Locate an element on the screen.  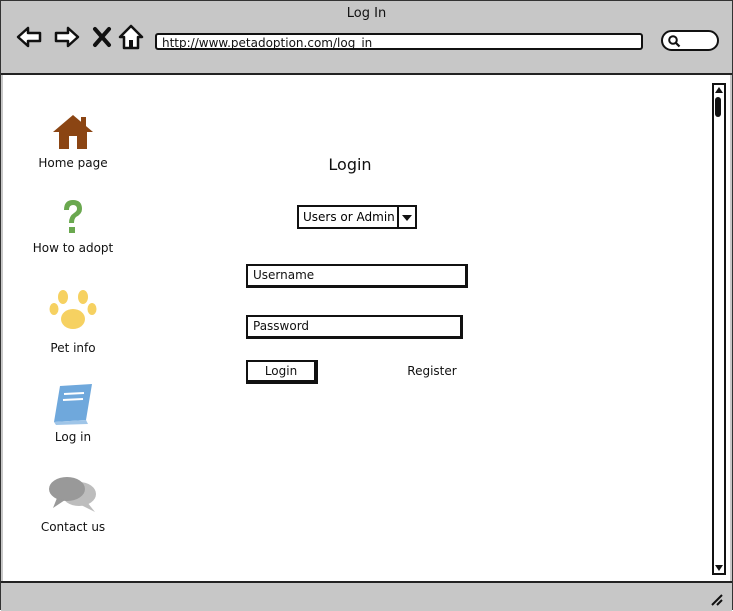
chat-bubbles-icon is located at coordinates (72, 494).